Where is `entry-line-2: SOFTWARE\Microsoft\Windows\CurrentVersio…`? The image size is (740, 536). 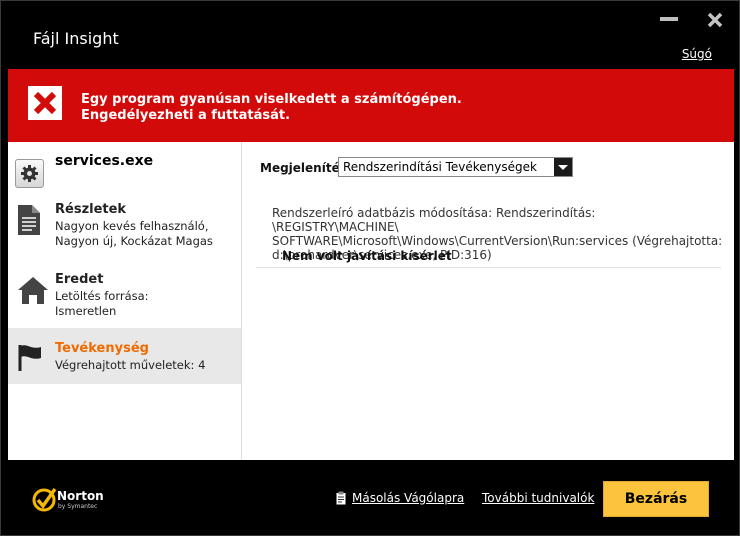
entry-line-2: SOFTWARE\Microsoft\Windows\CurrentVersio… is located at coordinates (497, 241).